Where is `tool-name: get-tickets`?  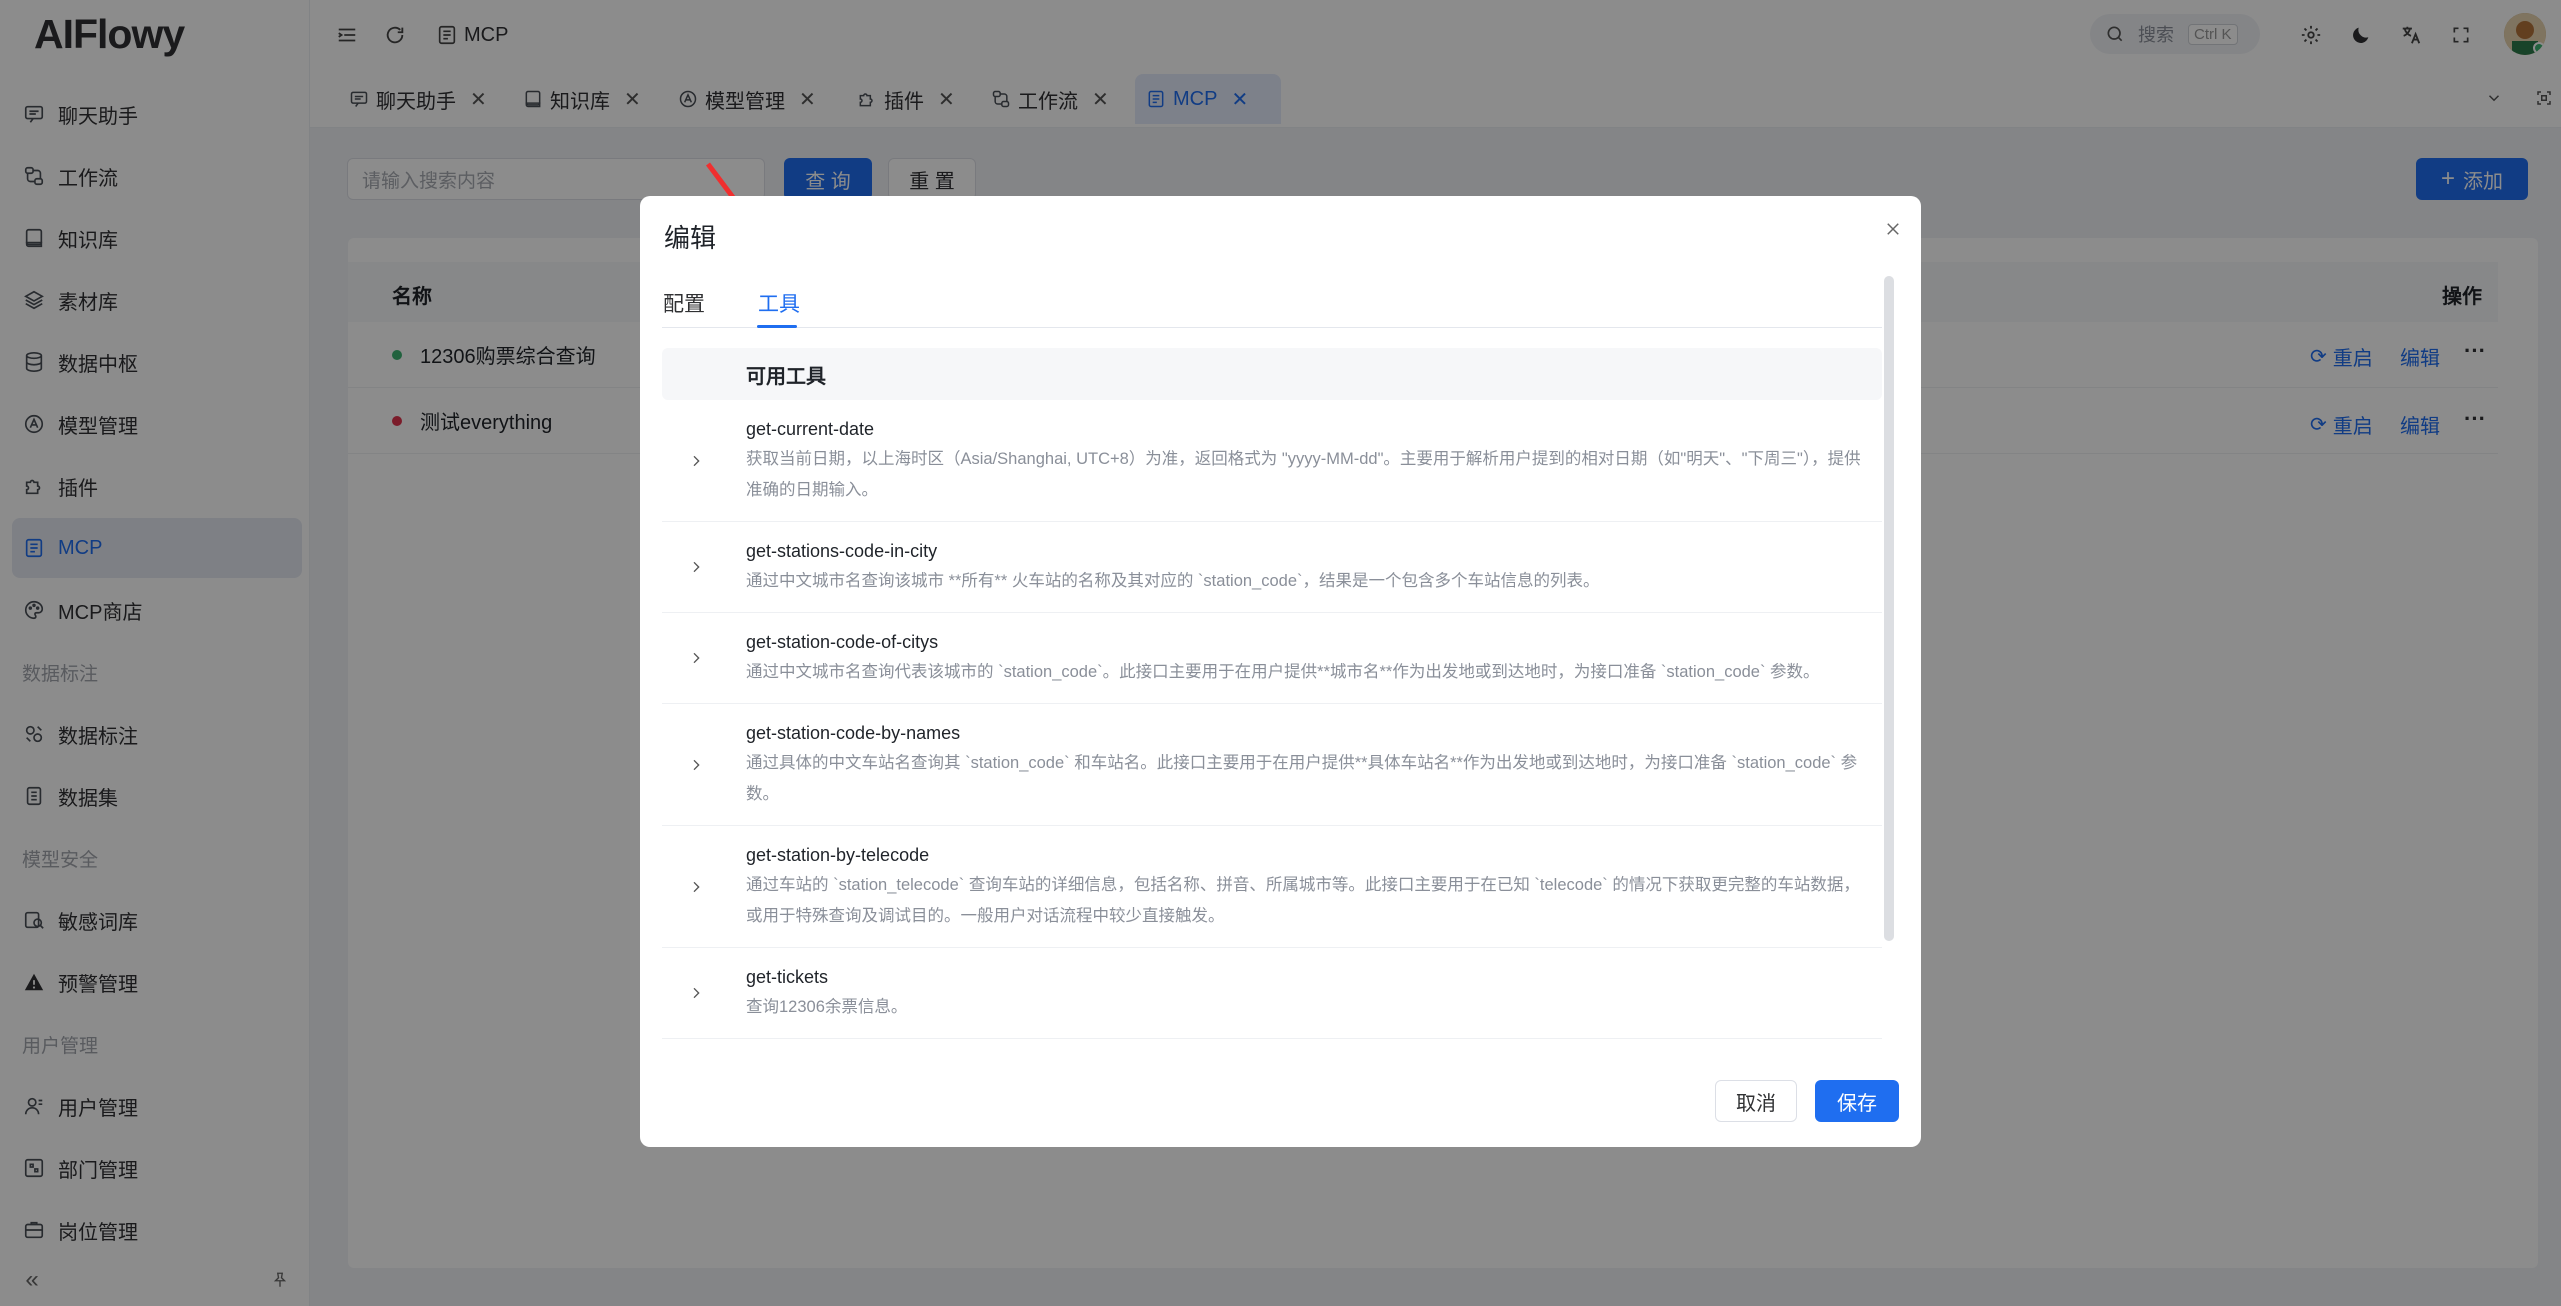
tool-name: get-tickets is located at coordinates (787, 977).